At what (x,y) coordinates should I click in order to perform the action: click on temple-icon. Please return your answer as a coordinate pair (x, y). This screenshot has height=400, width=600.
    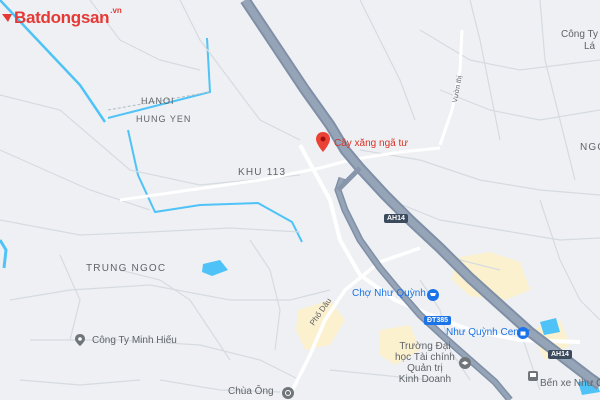
    Looking at the image, I should click on (288, 393).